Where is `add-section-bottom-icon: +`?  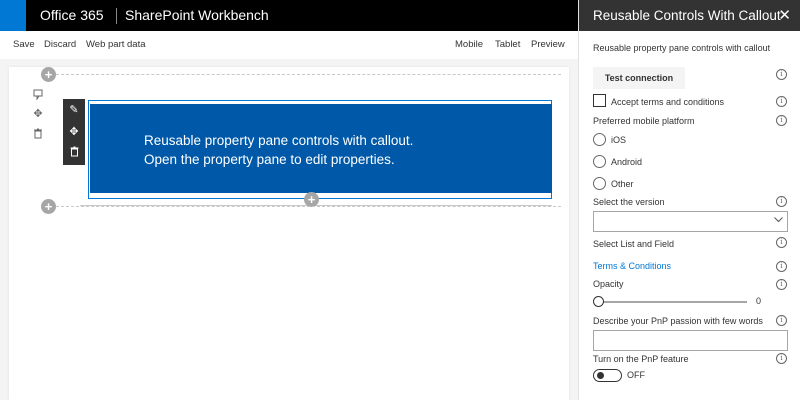
add-section-bottom-icon: + is located at coordinates (48, 206).